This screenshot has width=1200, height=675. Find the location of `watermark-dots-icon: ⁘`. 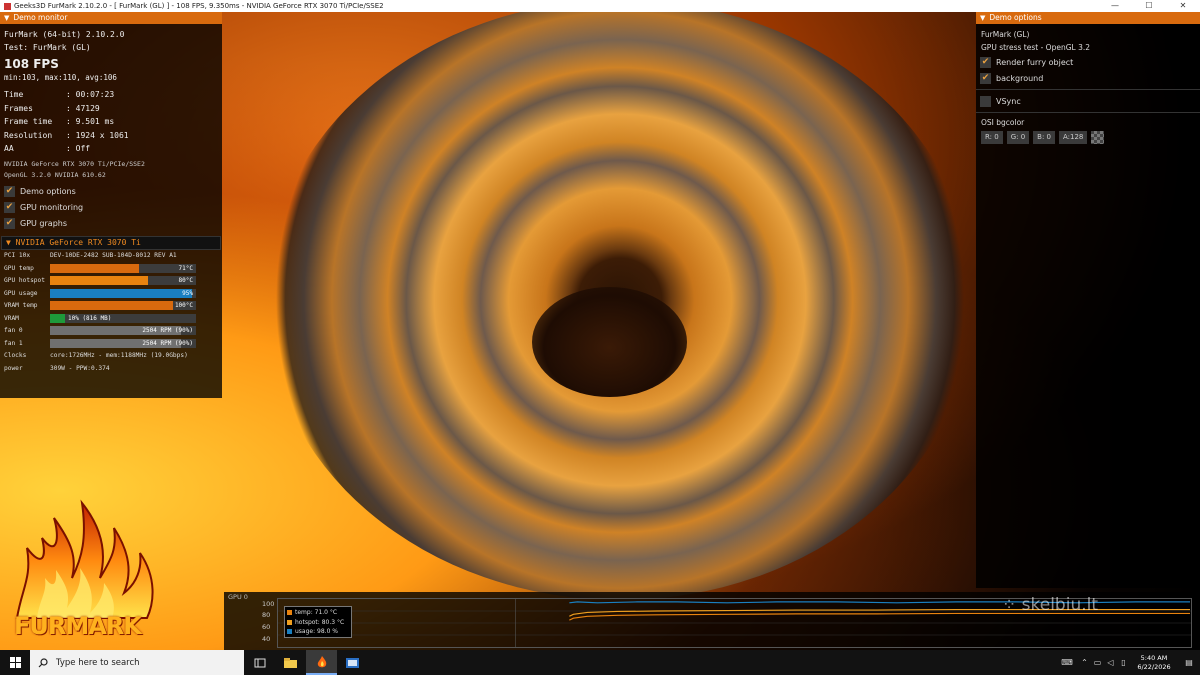

watermark-dots-icon: ⁘ is located at coordinates (1012, 605).